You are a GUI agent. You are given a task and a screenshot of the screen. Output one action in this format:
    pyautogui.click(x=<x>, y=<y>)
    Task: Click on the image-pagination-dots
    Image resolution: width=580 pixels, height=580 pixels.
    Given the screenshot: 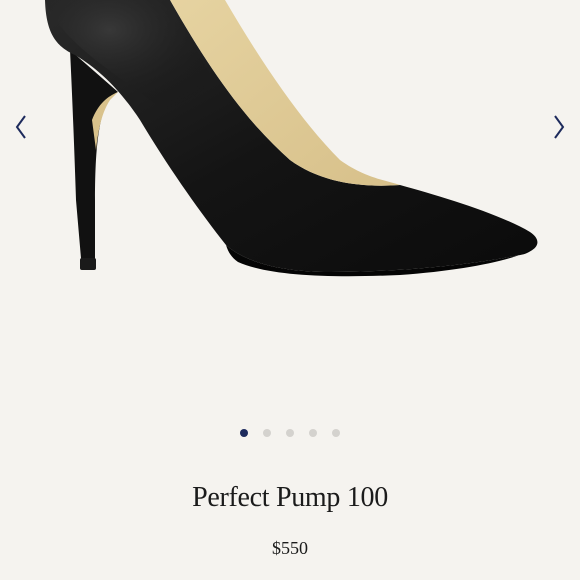 What is the action you would take?
    pyautogui.click(x=290, y=433)
    